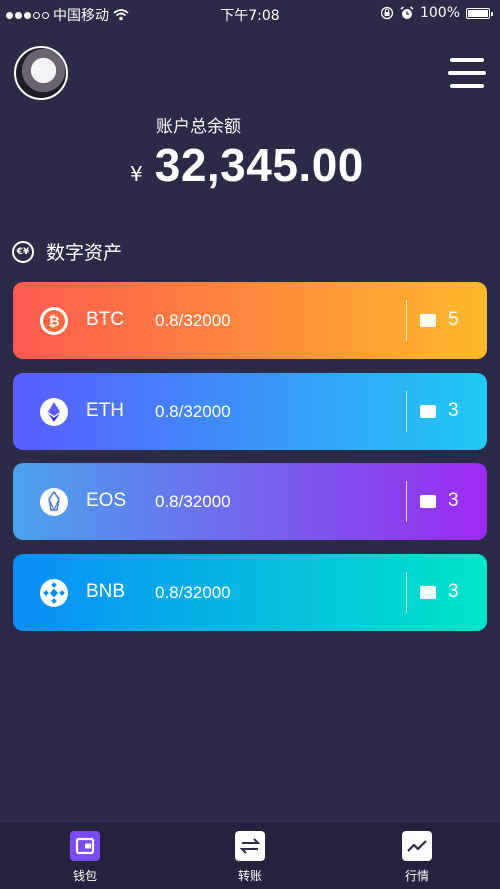  Describe the element at coordinates (417, 846) in the screenshot. I see `market-chart-tab-icon` at that location.